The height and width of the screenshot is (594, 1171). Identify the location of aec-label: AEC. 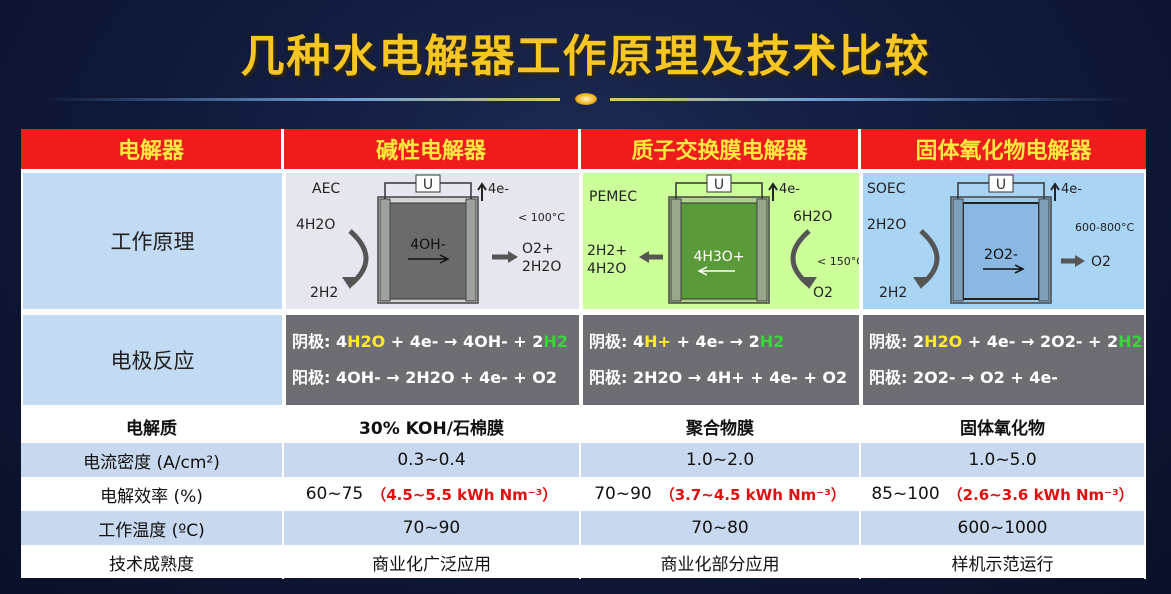
(326, 189).